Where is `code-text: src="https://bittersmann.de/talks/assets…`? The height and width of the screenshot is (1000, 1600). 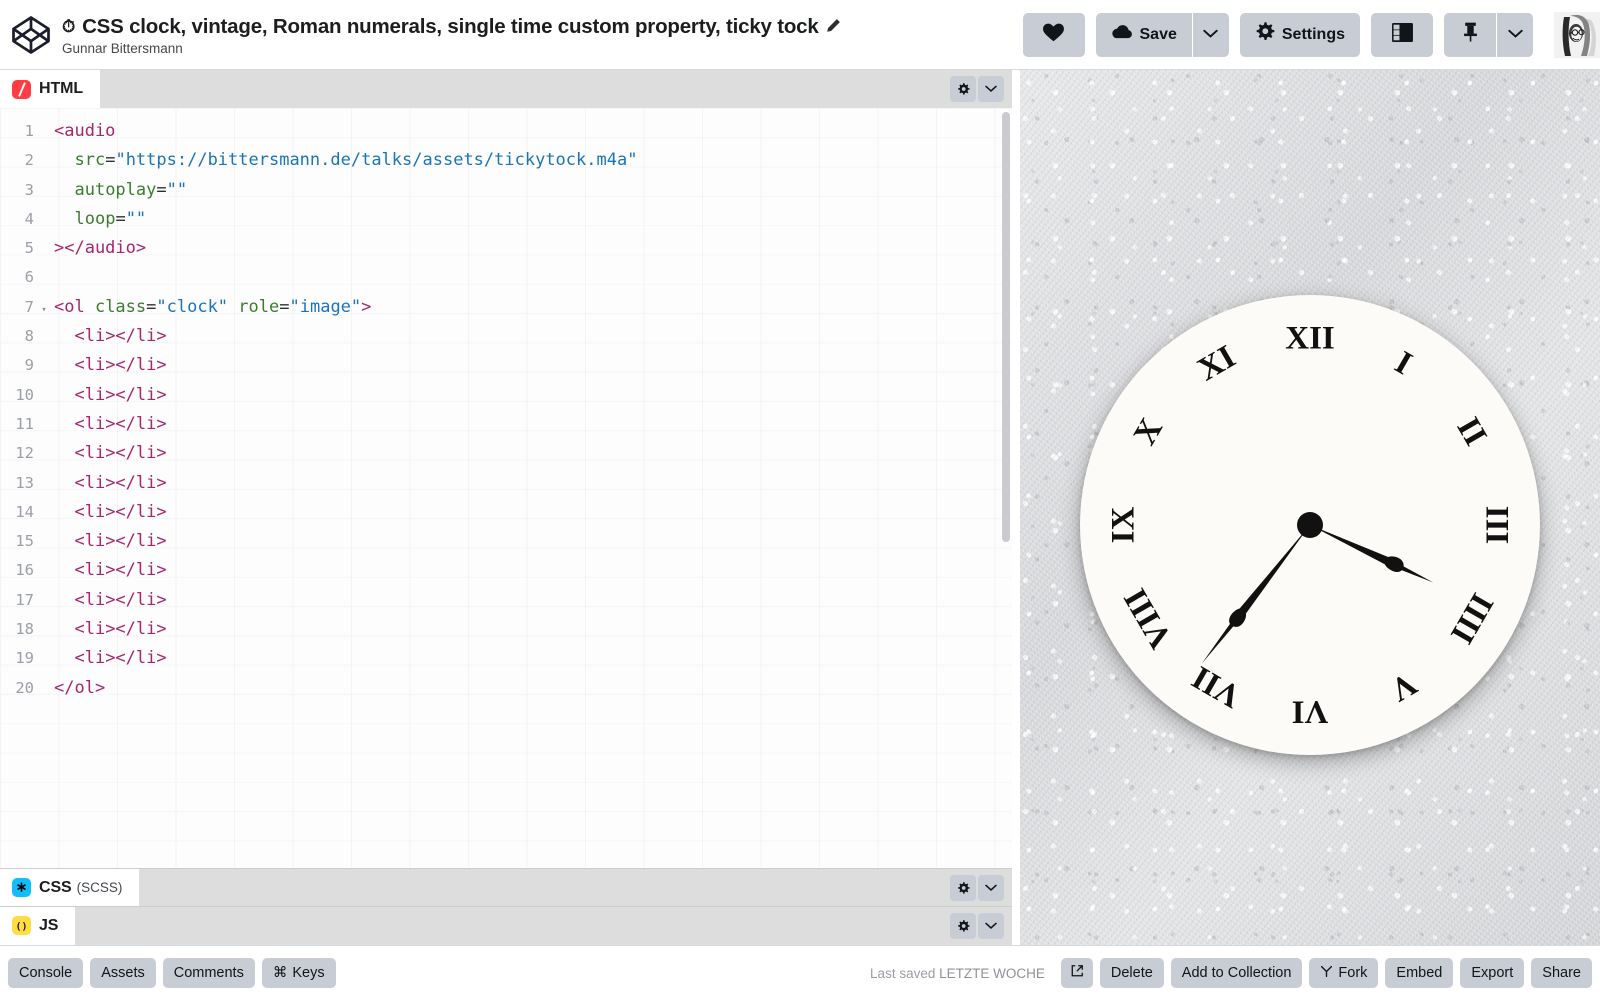 code-text: src="https://bittersmann.de/talks/assets… is located at coordinates (356, 160).